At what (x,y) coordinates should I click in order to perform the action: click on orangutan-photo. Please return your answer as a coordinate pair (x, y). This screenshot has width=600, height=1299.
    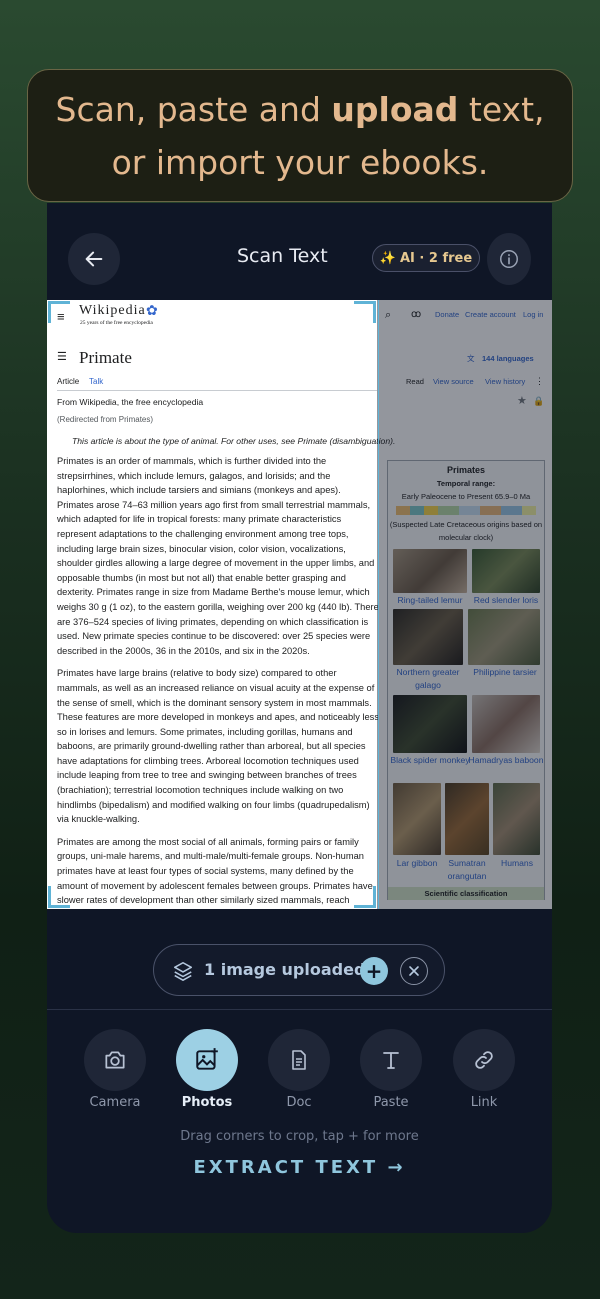
    Looking at the image, I should click on (467, 819).